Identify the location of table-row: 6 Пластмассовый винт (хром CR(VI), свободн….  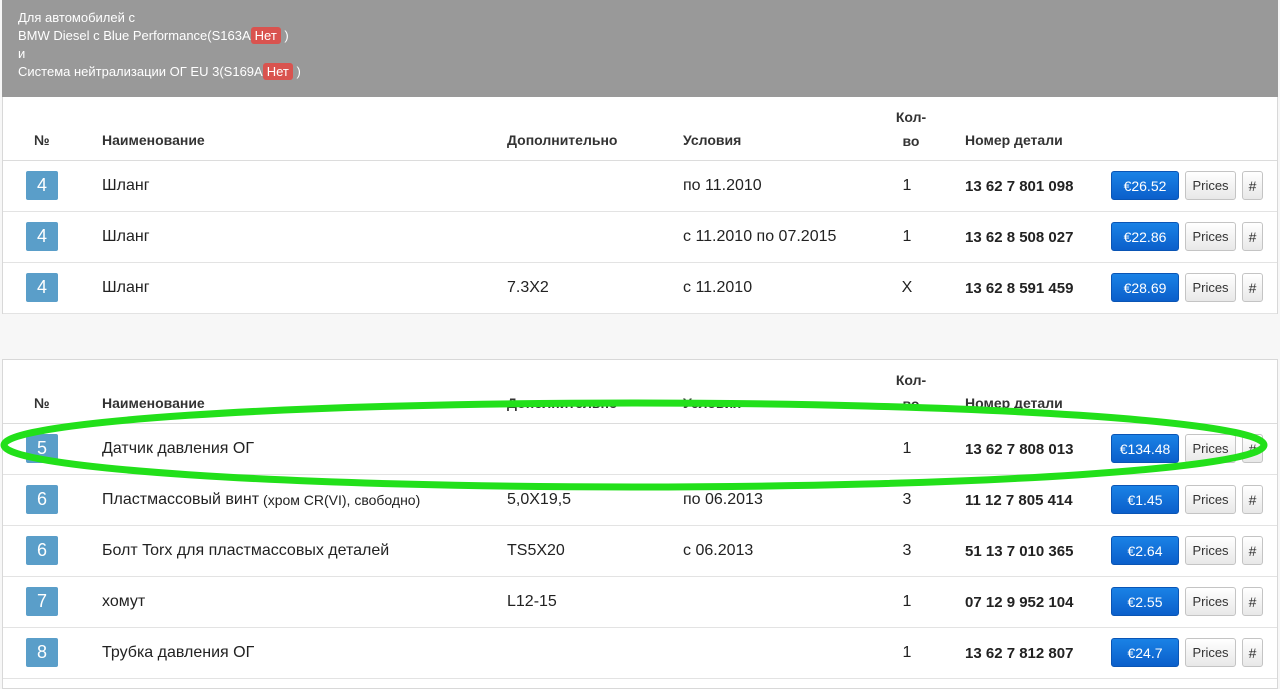
(640, 500).